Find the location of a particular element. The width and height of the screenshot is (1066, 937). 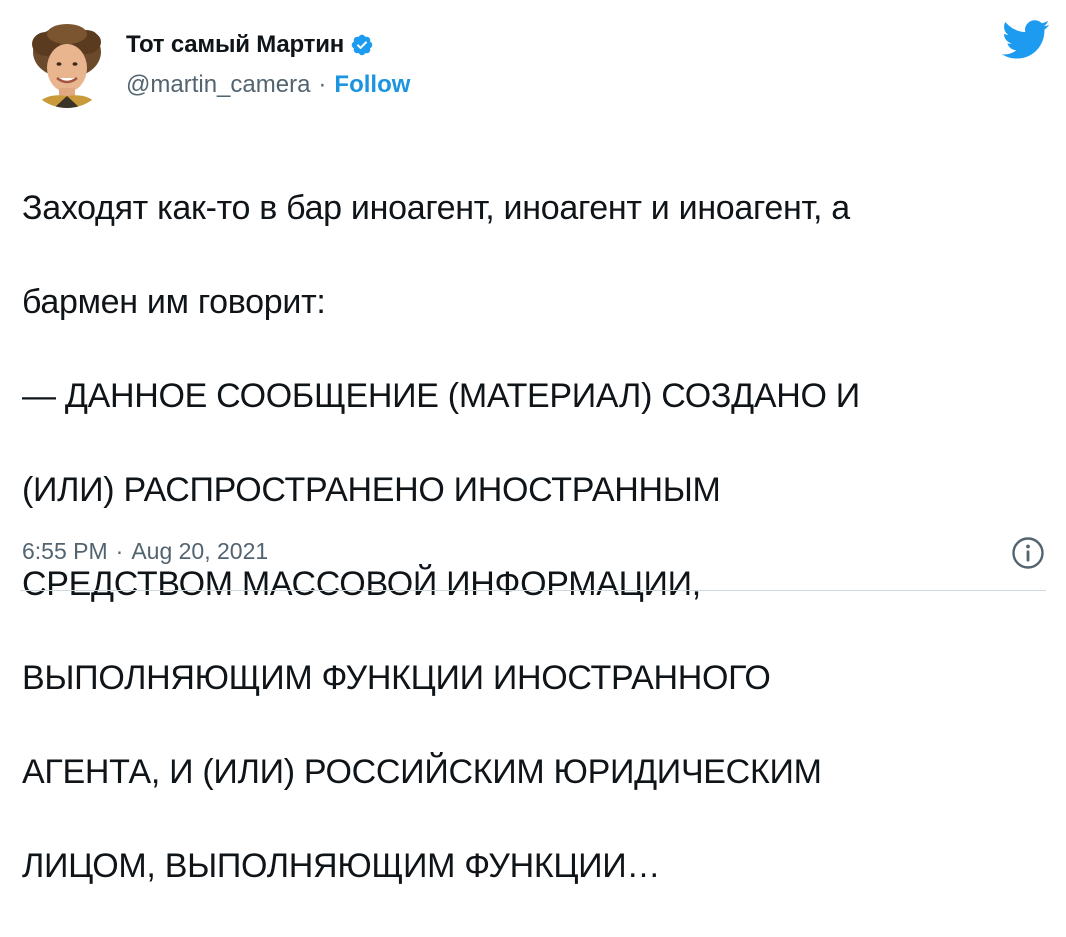

author-block: Тот самый Мартин @martin_camera · Follow is located at coordinates (268, 65).